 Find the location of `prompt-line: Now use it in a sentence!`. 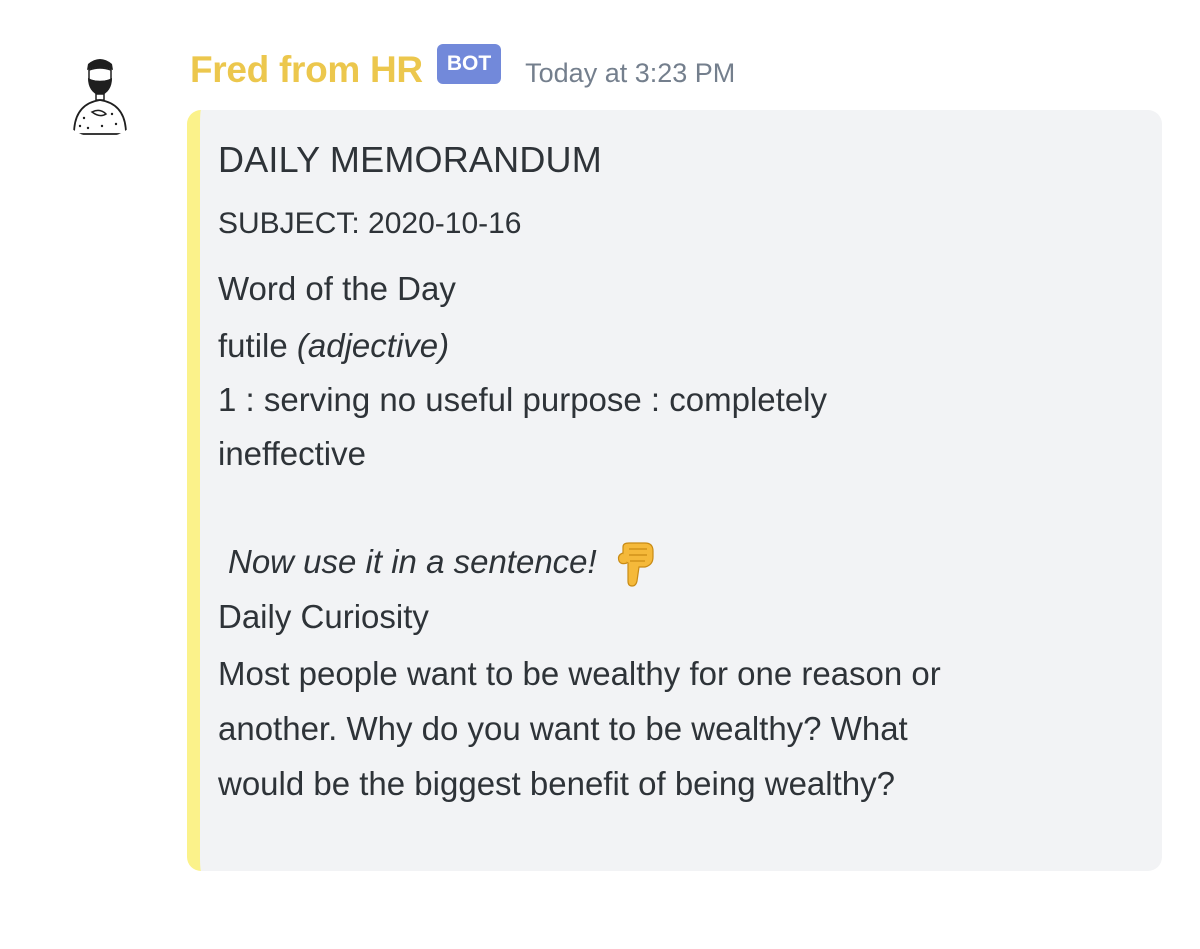

prompt-line: Now use it in a sentence! is located at coordinates (680, 562).